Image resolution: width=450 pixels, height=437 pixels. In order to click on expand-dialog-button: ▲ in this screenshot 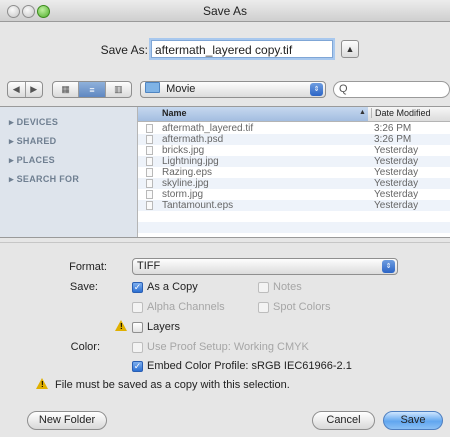, I will do `click(350, 49)`.